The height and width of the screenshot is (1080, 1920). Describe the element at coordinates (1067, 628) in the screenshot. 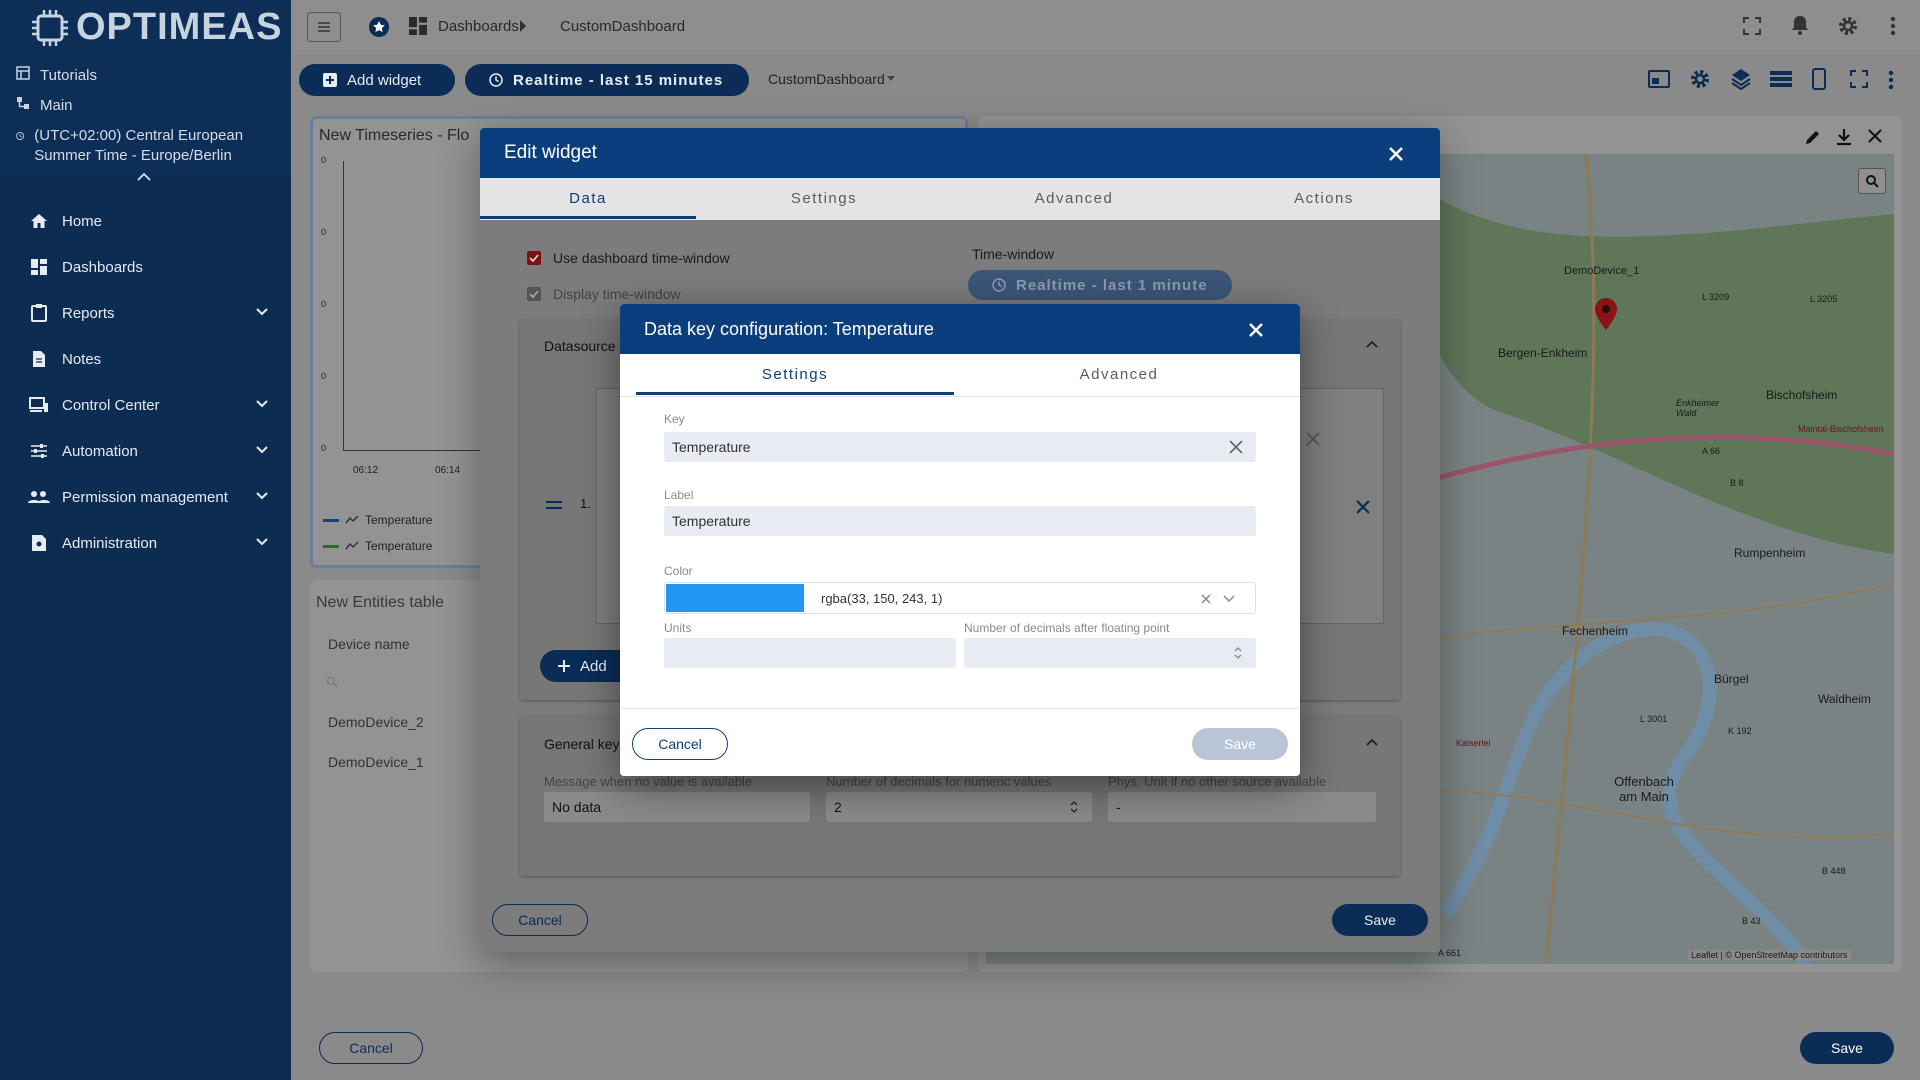

I see `field-label: Number of decimals after floating point` at that location.